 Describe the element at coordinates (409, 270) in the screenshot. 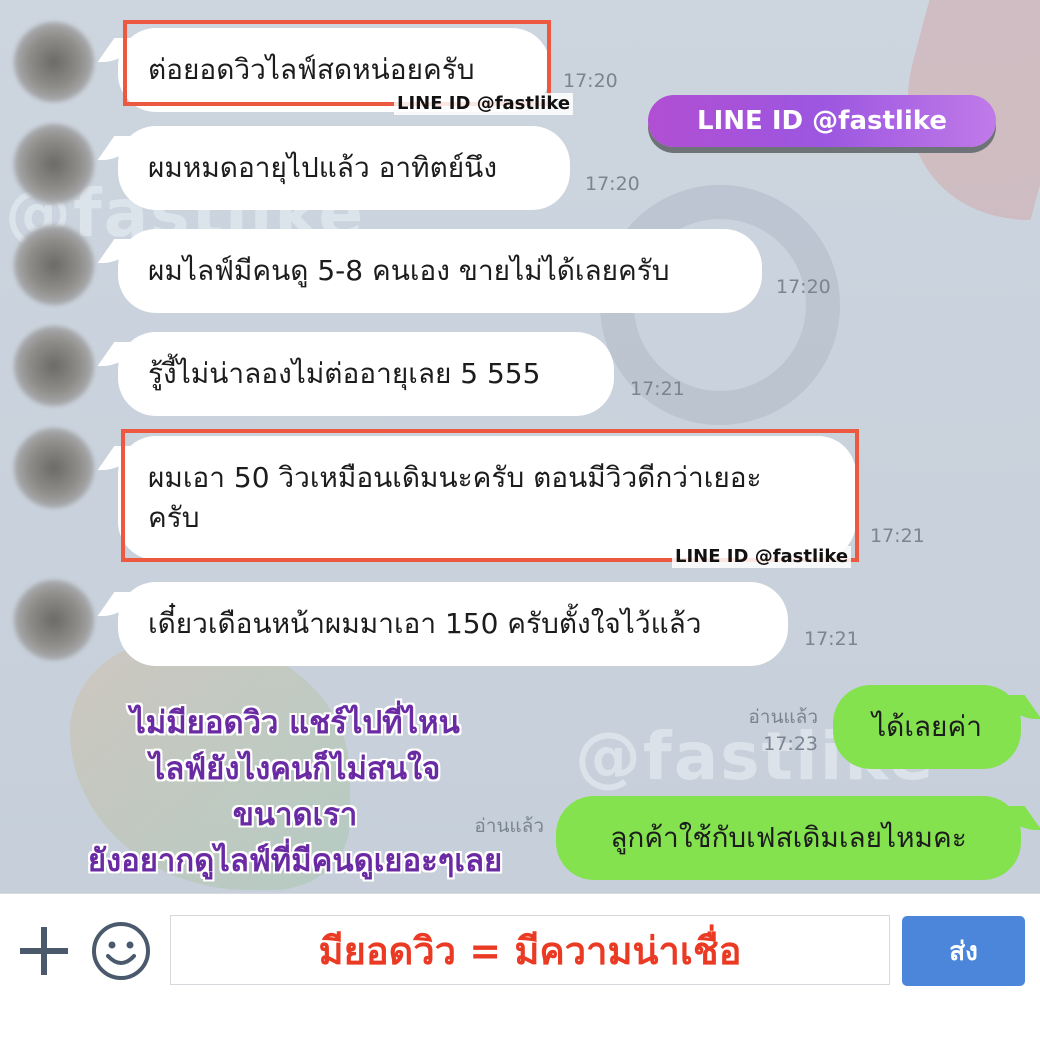

I see `message-text: ผมไลฟ์มีคนดู 5-8 คนเอง ขายไม่ได้เลยครับ` at that location.